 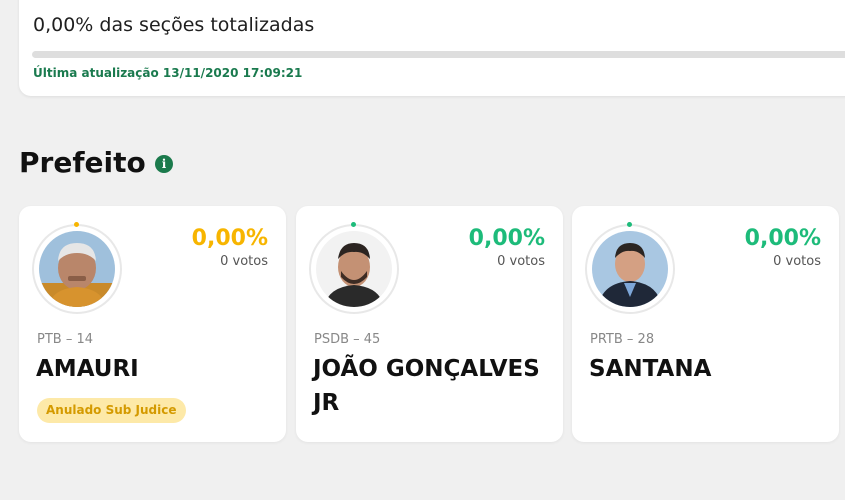 What do you see at coordinates (705, 324) in the screenshot?
I see `candidate-card-santana: 0,00% 0 votos PRTB – 28 SANTANA` at bounding box center [705, 324].